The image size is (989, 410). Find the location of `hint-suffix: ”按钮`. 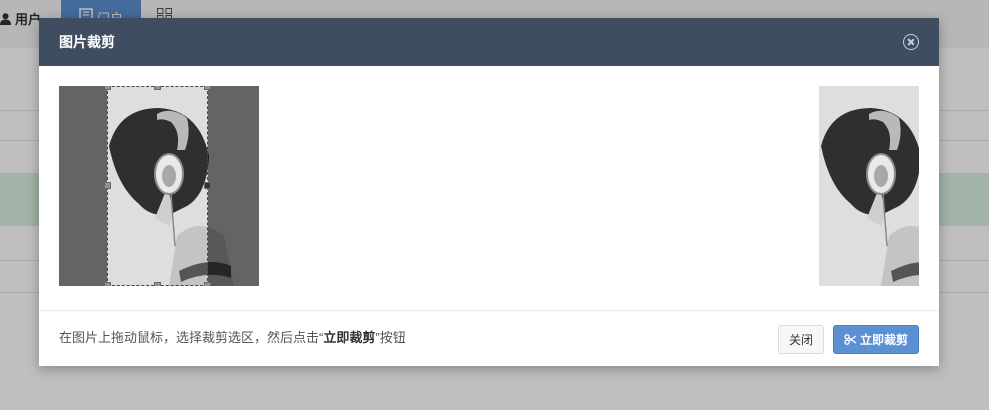

hint-suffix: ”按钮 is located at coordinates (390, 337).